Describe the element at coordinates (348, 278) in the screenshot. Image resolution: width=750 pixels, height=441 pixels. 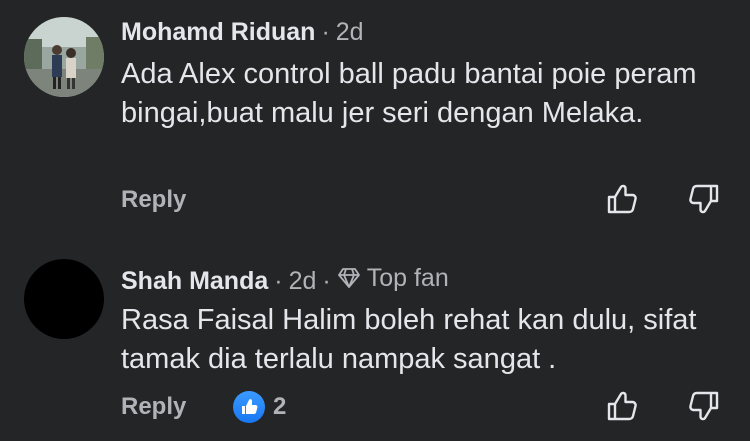
I see `diamond-icon` at that location.